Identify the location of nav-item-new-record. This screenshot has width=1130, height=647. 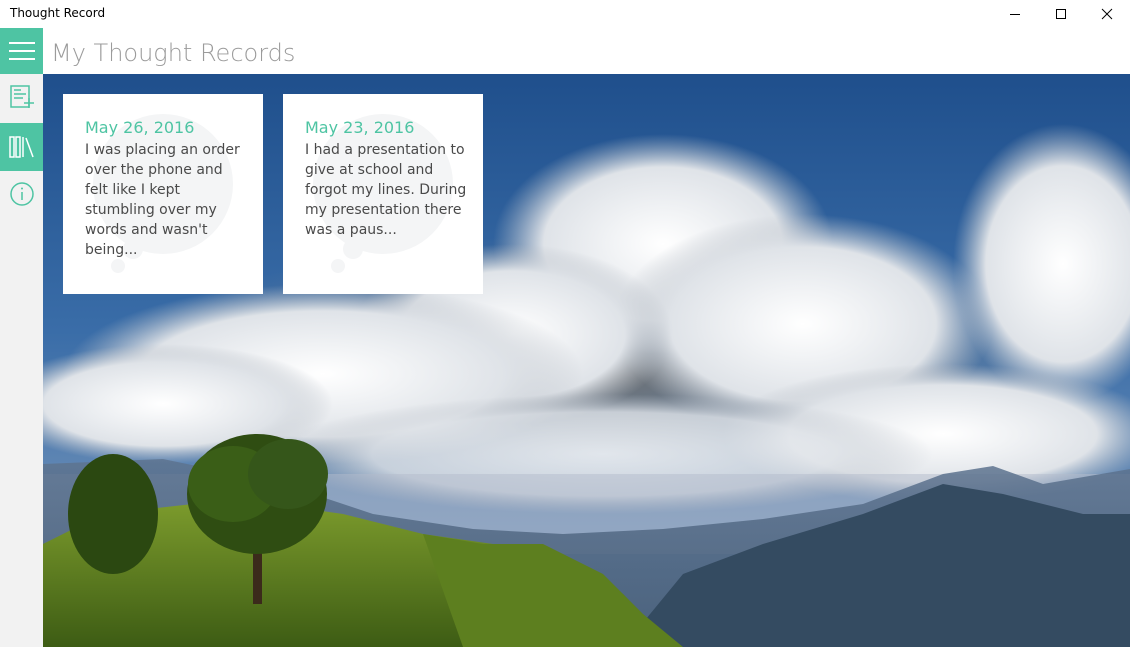
(21, 97).